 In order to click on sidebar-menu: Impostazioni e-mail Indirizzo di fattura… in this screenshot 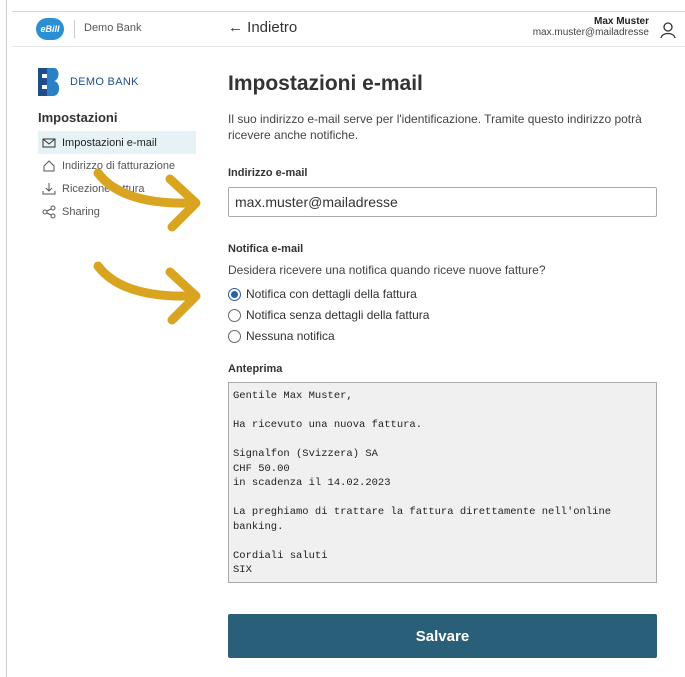, I will do `click(117, 177)`.